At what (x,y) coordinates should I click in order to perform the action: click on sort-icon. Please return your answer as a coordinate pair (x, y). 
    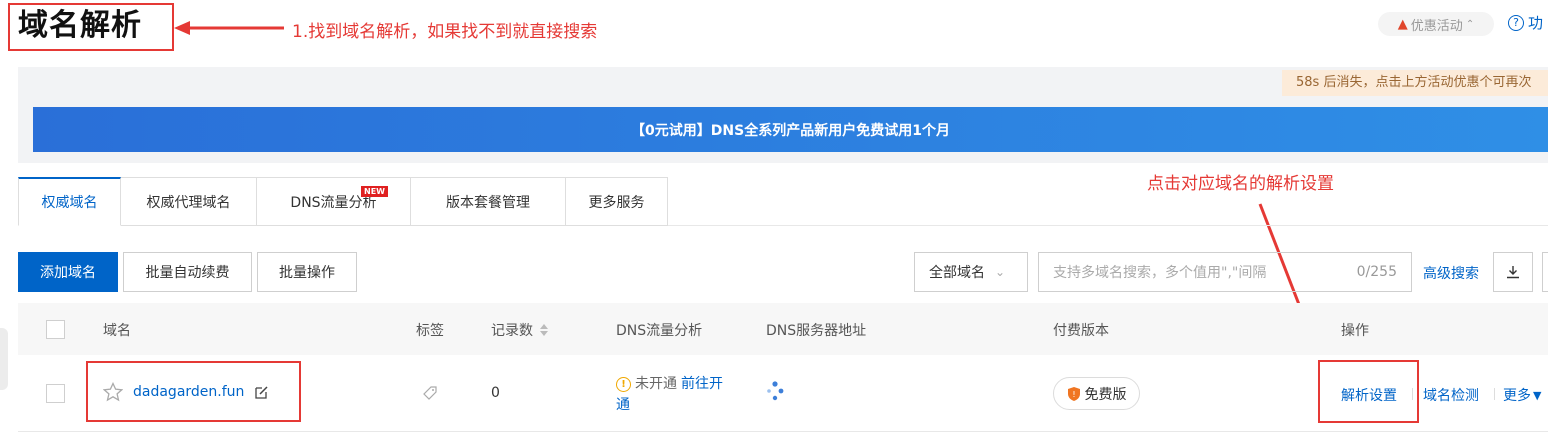
    Looking at the image, I should click on (544, 330).